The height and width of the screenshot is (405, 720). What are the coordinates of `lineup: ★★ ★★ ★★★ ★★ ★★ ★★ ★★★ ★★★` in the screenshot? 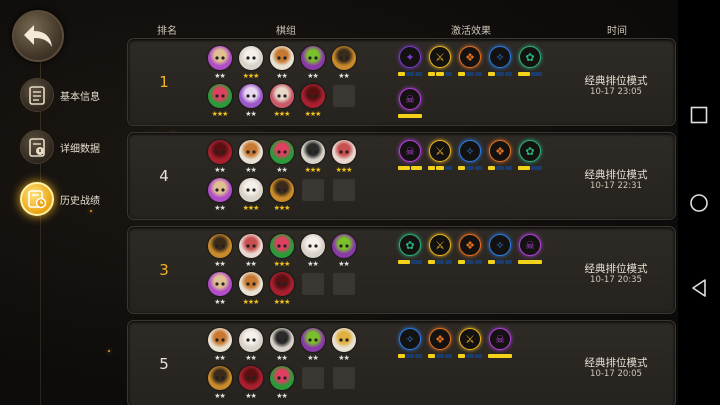 It's located at (286, 271).